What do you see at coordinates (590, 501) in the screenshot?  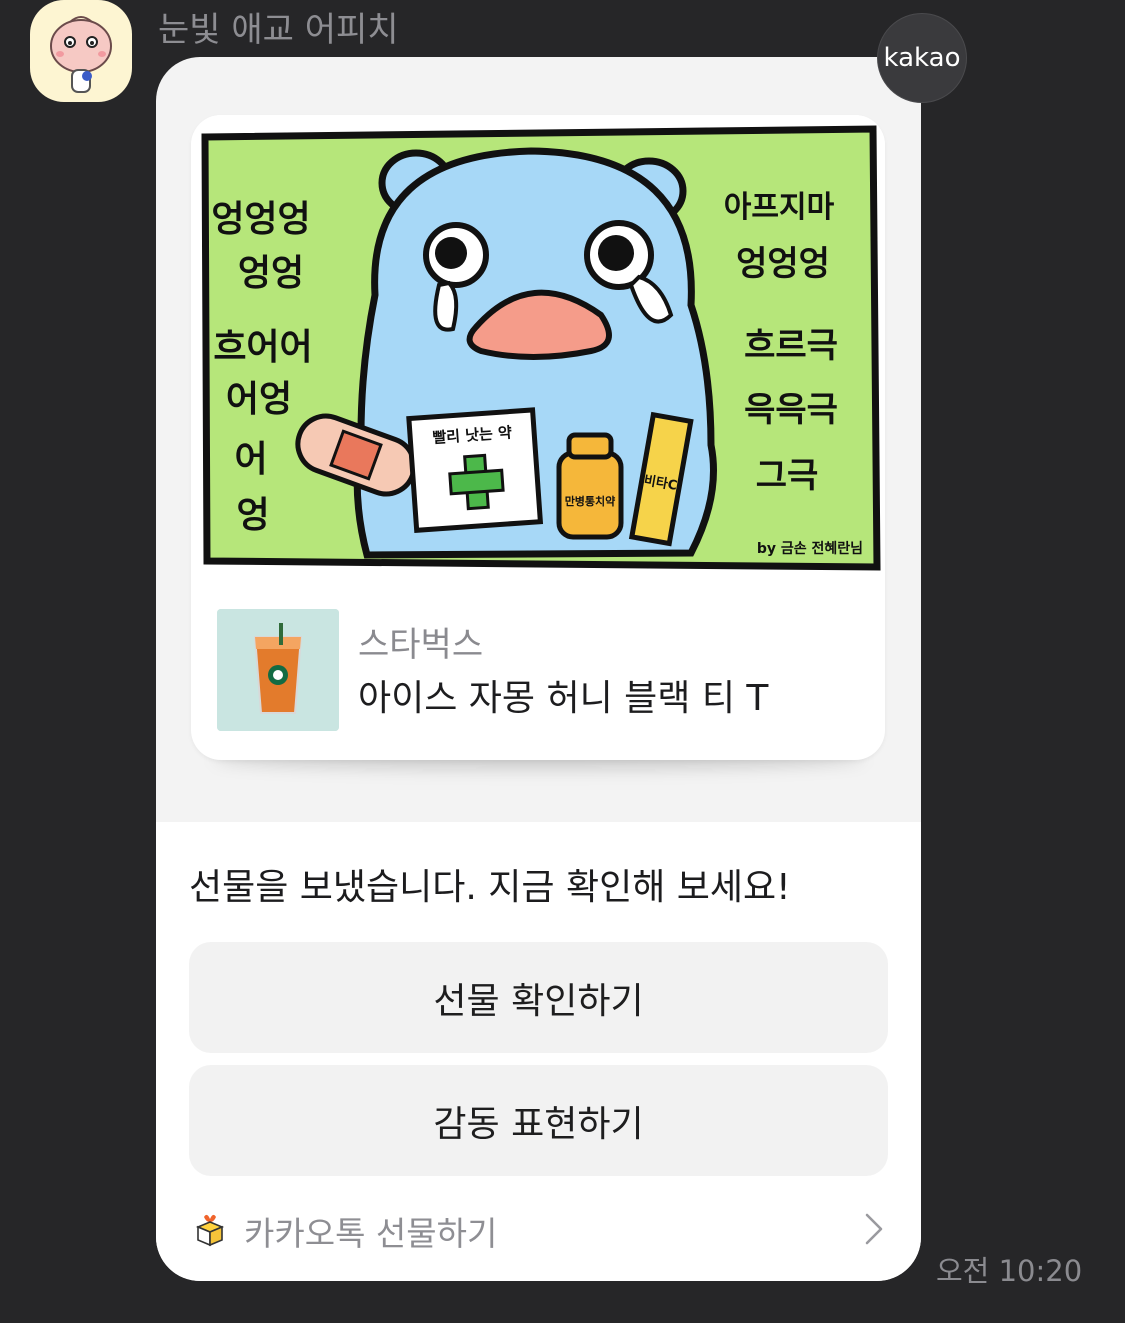 I see `art-jar-label: 만병통치약` at bounding box center [590, 501].